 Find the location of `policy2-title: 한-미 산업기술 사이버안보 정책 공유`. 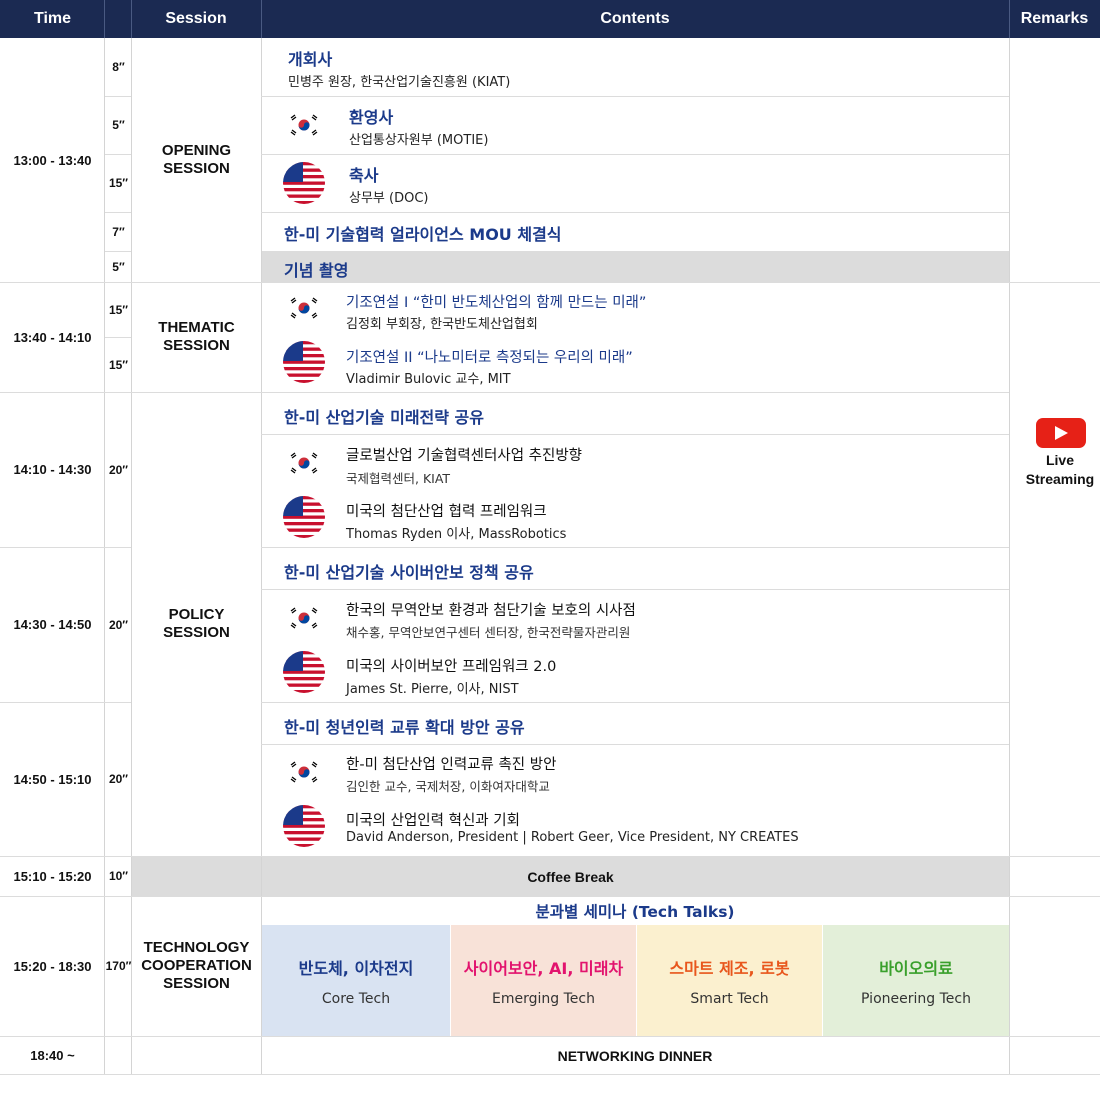

policy2-title: 한-미 산업기술 사이버안보 정책 공유 is located at coordinates (409, 572).